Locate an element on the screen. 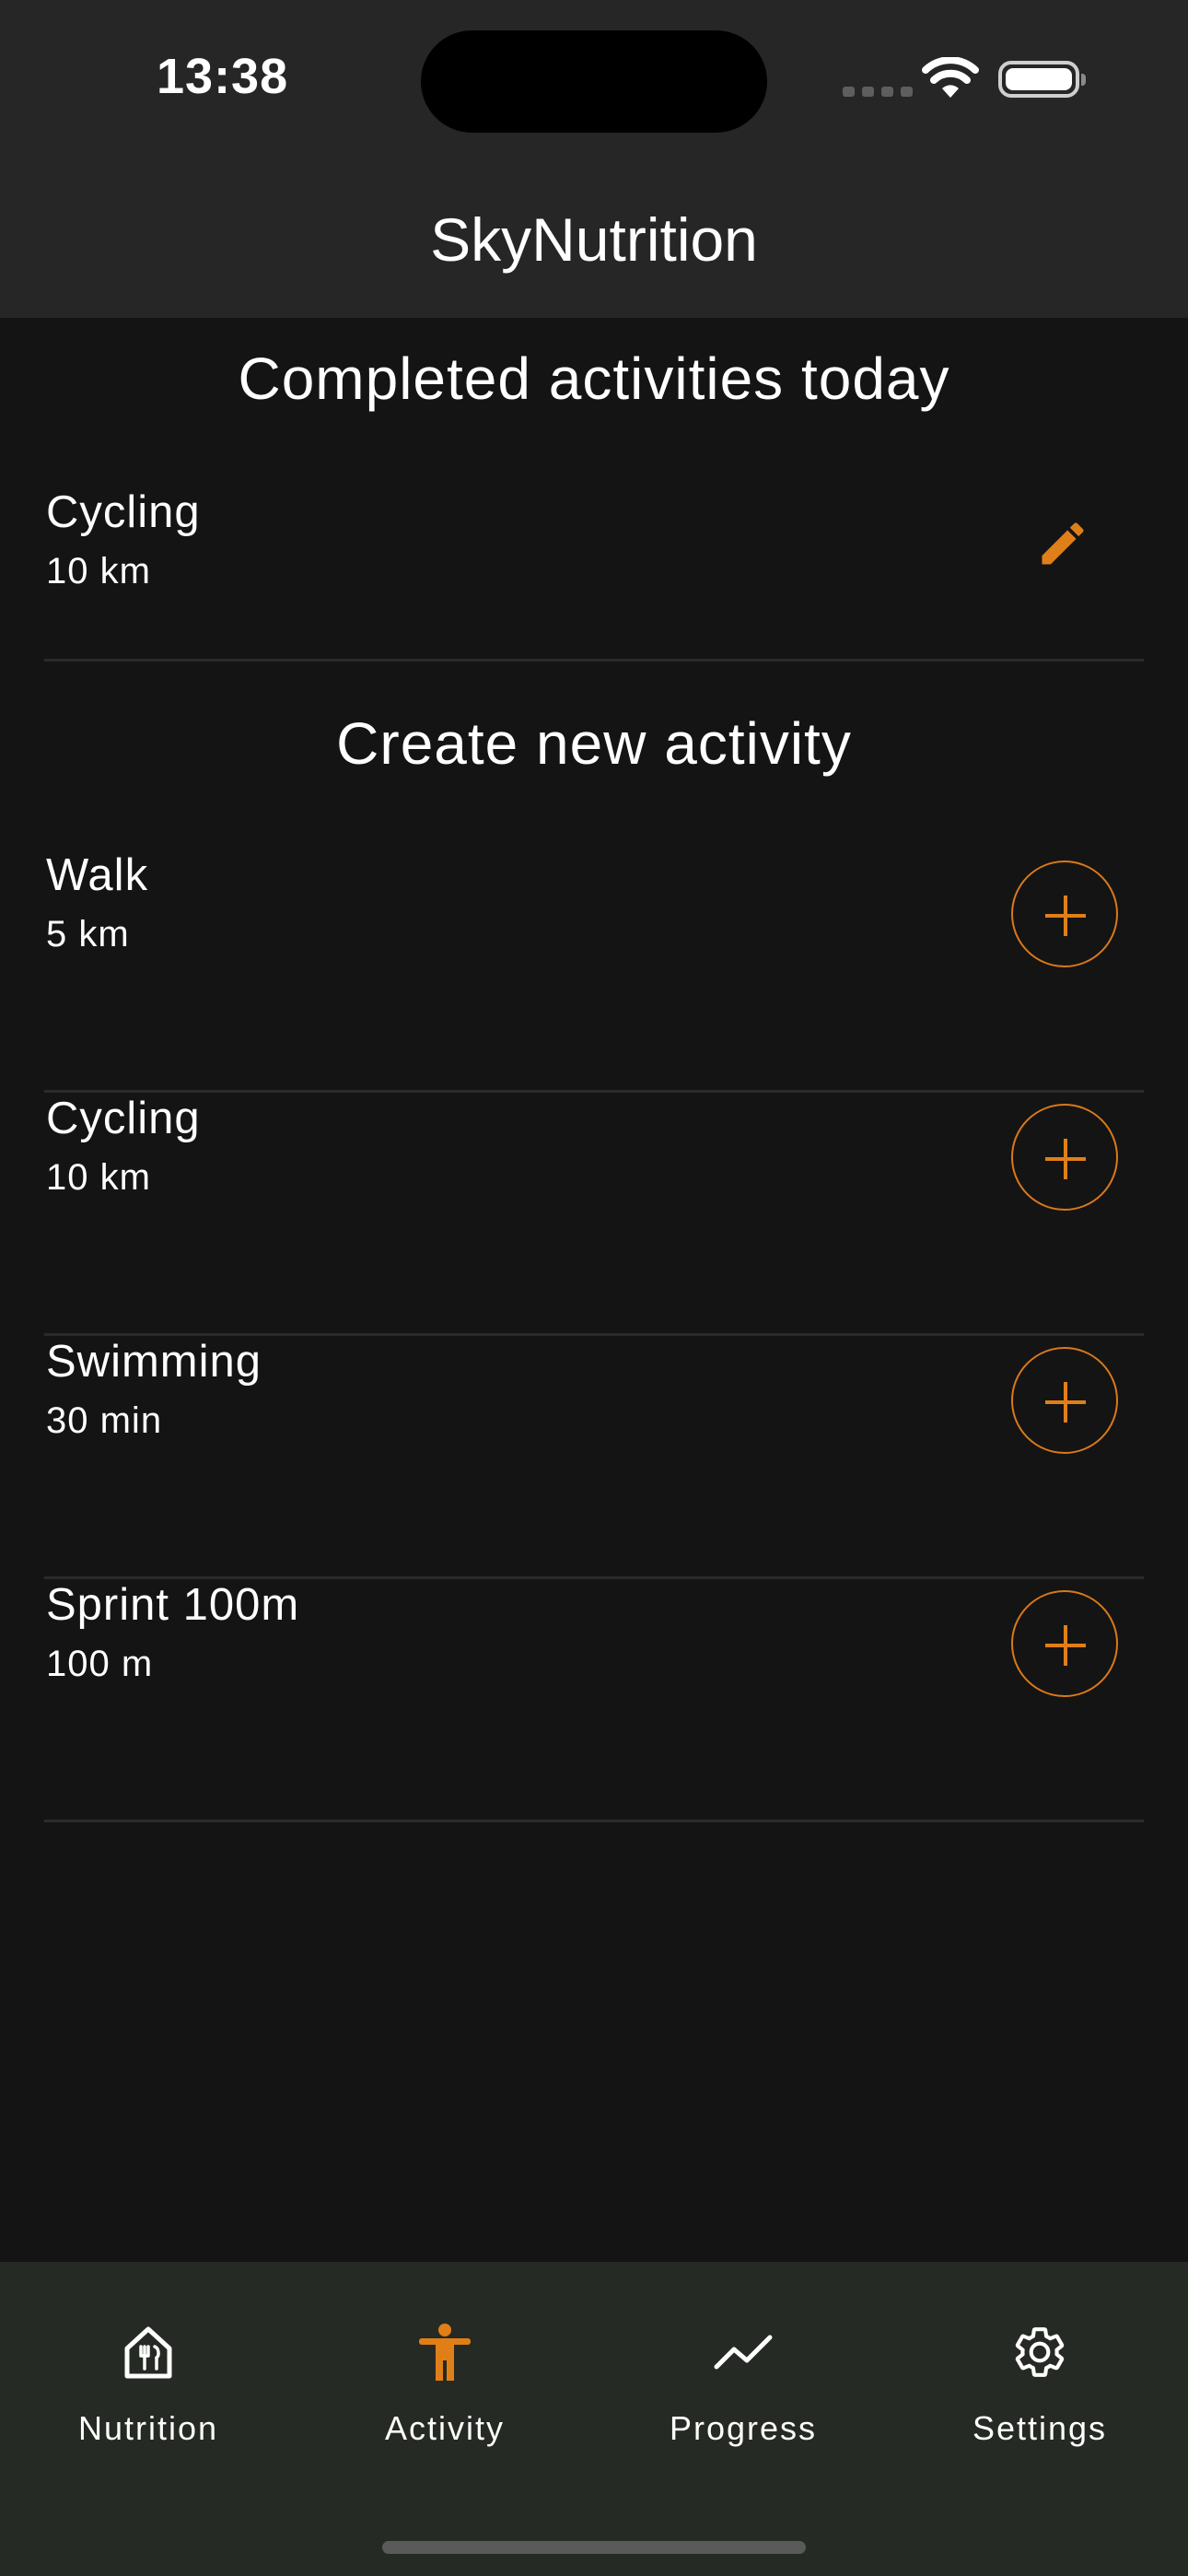 This screenshot has height=2576, width=1188. activity-name: Swimming is located at coordinates (154, 1362).